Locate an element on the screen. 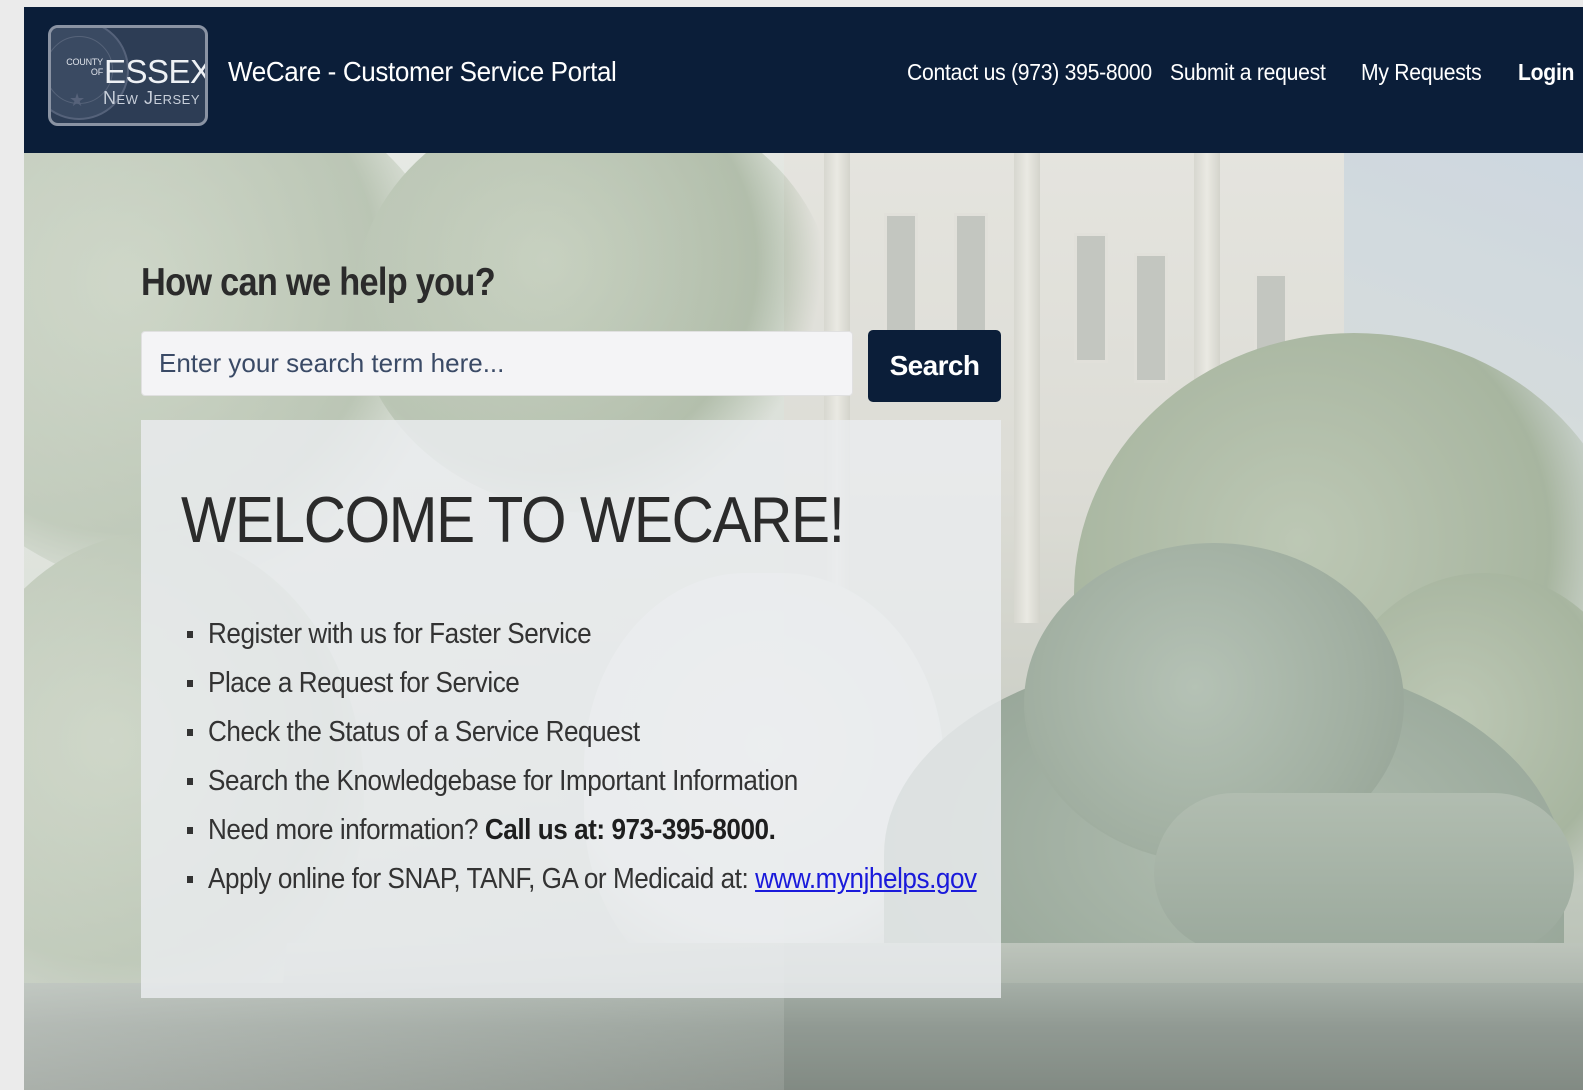 The height and width of the screenshot is (1090, 1583). logo-essex-text: ESSEX is located at coordinates (156, 71).